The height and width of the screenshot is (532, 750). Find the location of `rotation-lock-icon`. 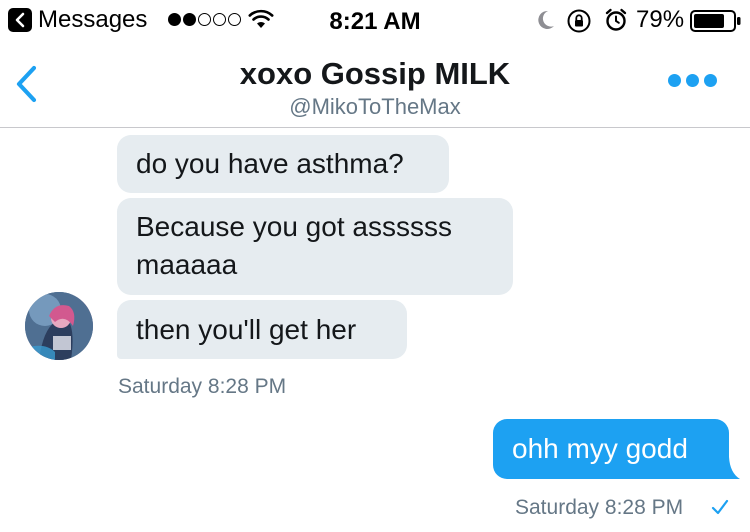

rotation-lock-icon is located at coordinates (579, 21).